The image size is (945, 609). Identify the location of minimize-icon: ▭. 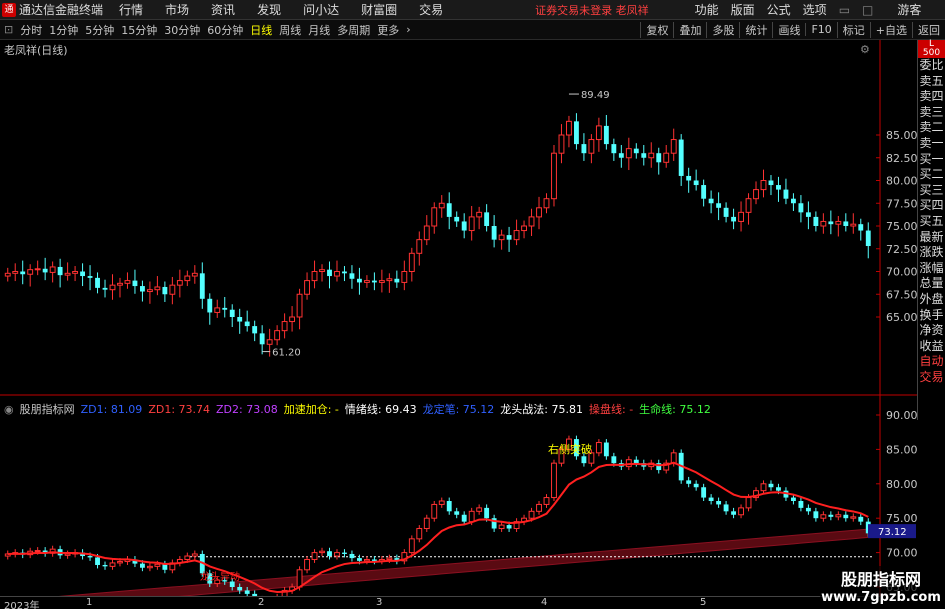
(844, 10).